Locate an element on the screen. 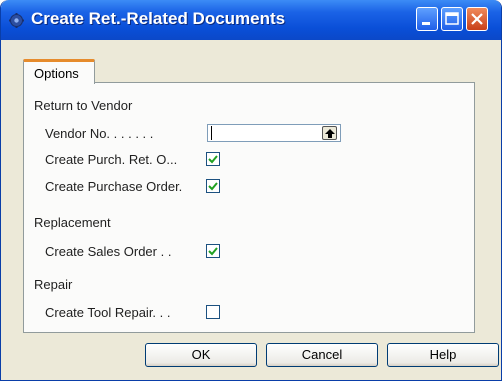  vendor-no-label: Vendor No. . . . . . . is located at coordinates (99, 133).